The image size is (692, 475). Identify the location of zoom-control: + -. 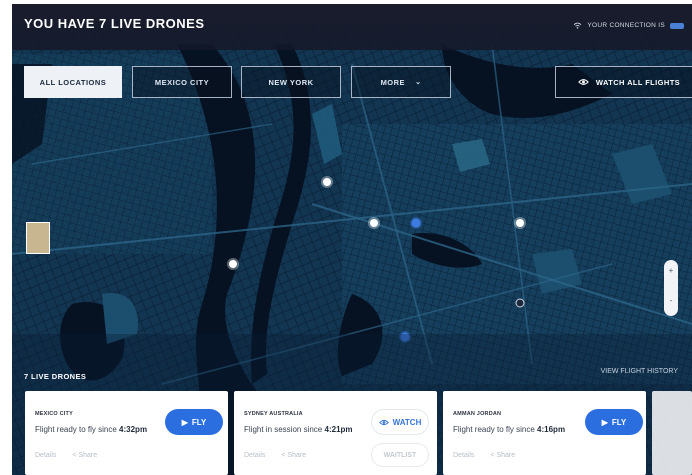
(671, 288).